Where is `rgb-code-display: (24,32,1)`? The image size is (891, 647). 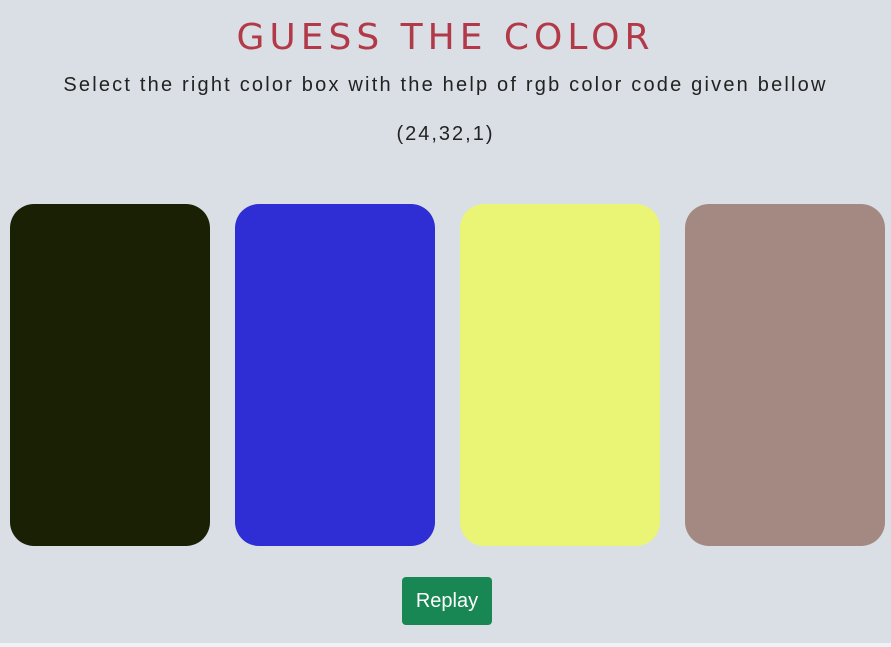
rgb-code-display: (24,32,1) is located at coordinates (445, 134).